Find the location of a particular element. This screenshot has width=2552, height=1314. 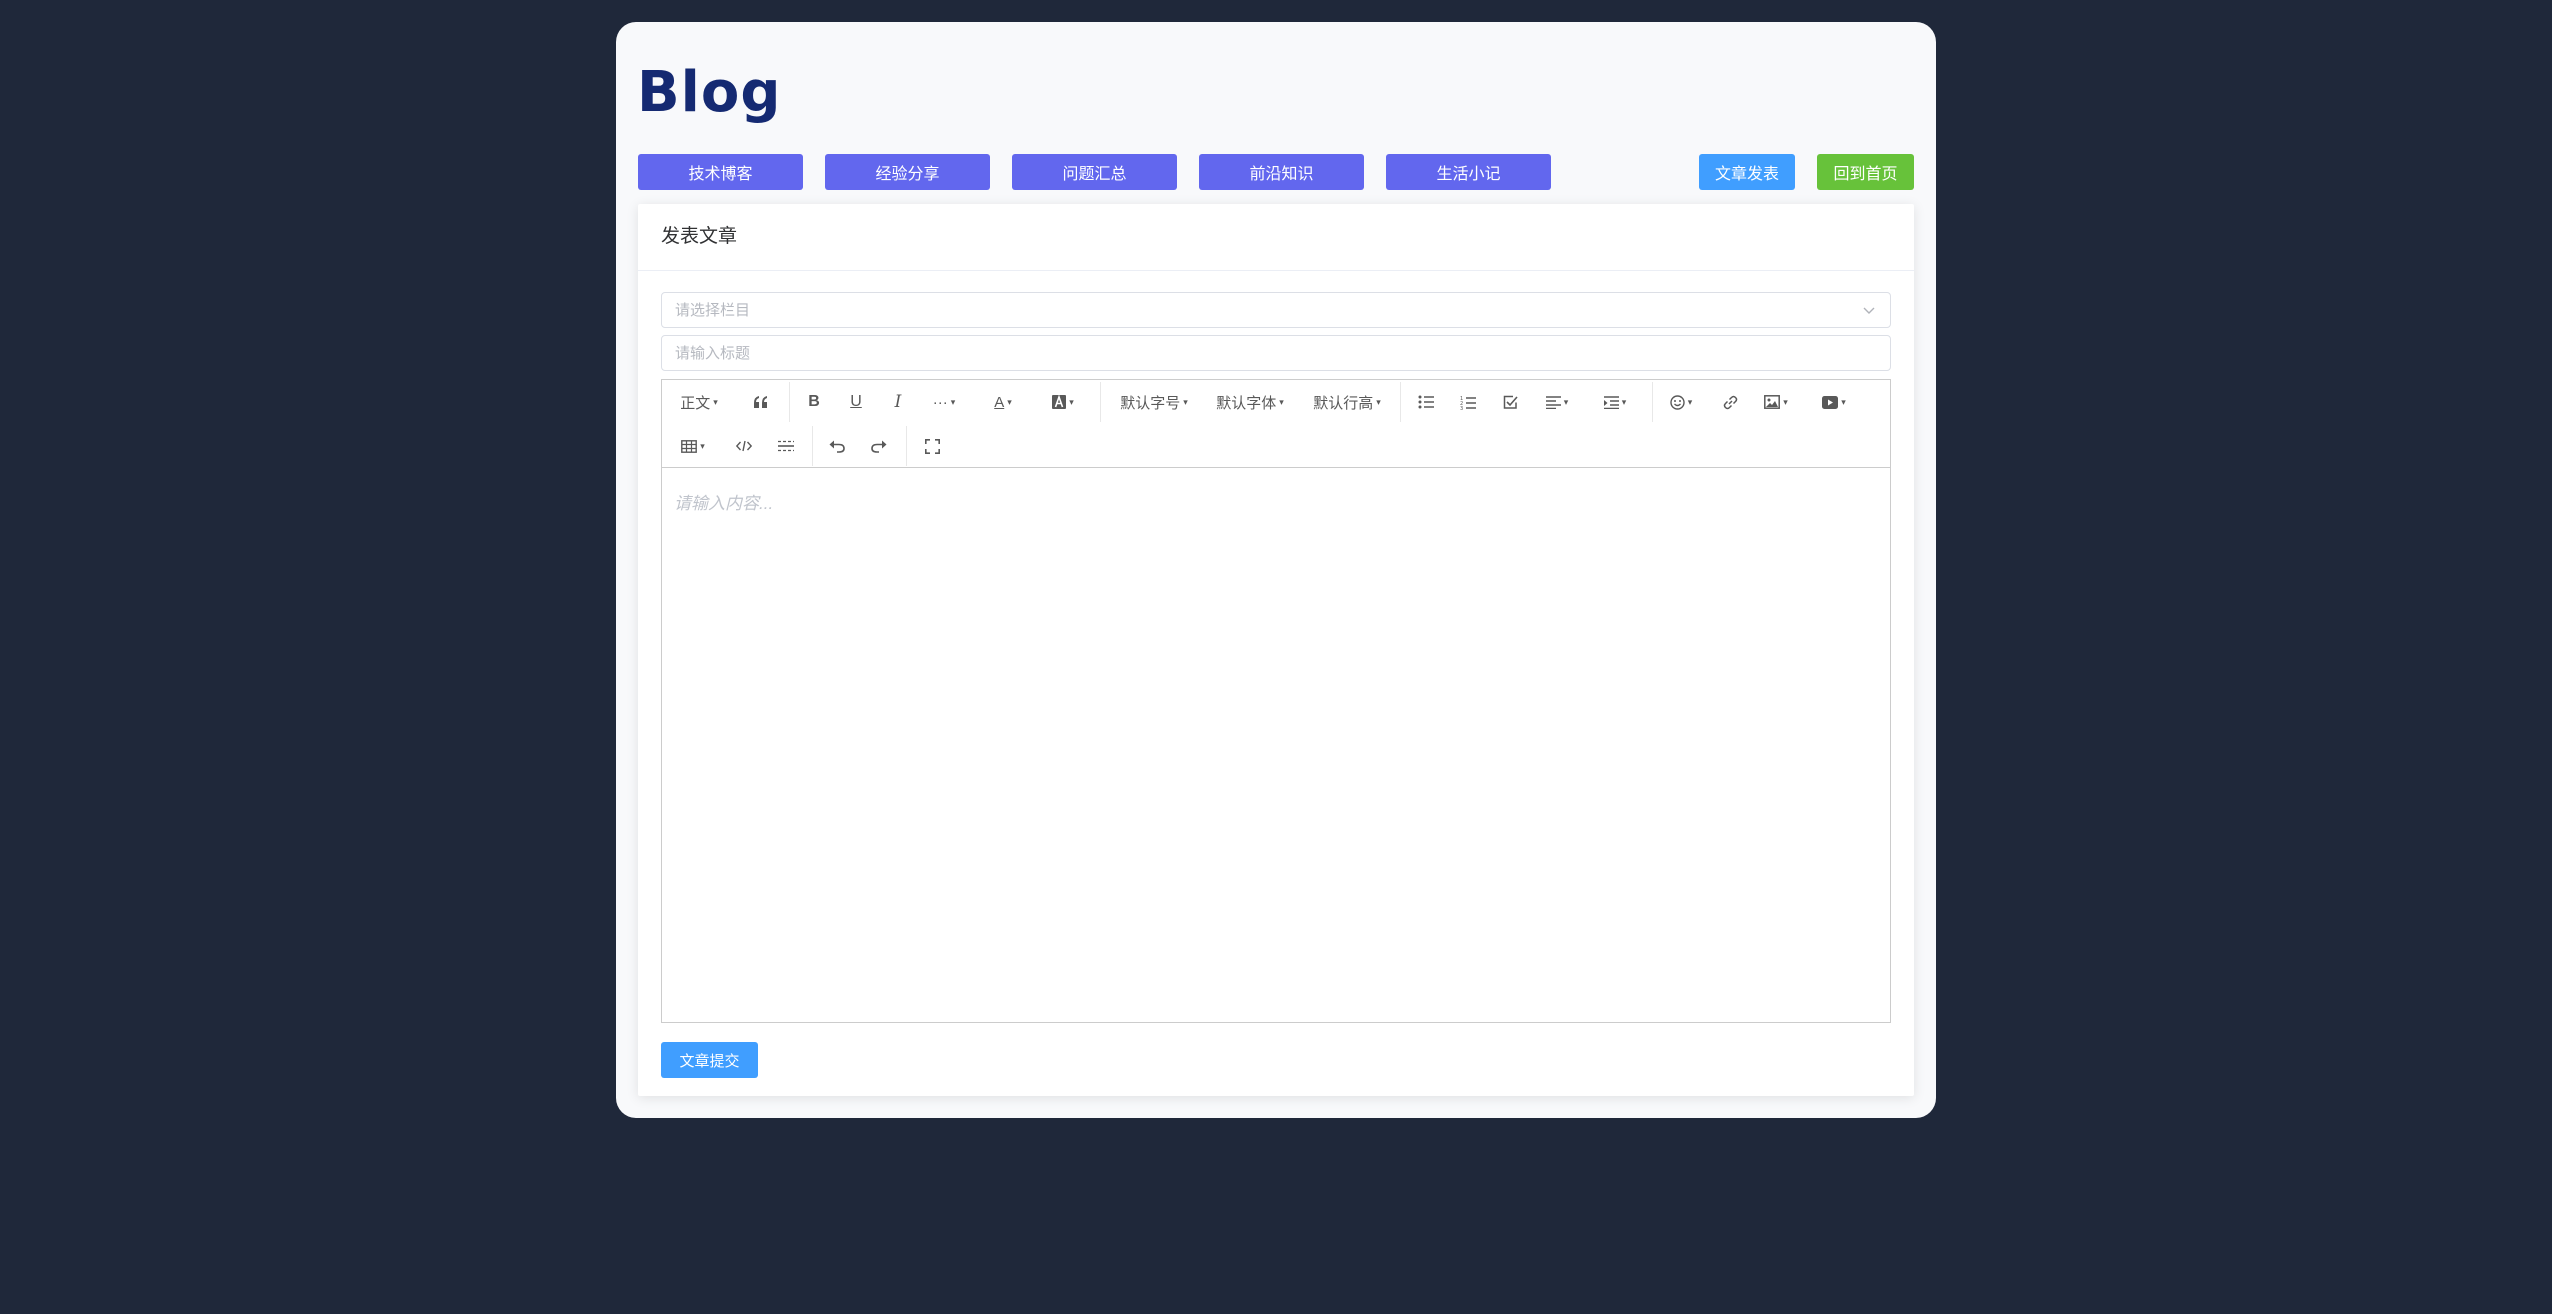

numbered-list-icon: 123 is located at coordinates (1468, 402).